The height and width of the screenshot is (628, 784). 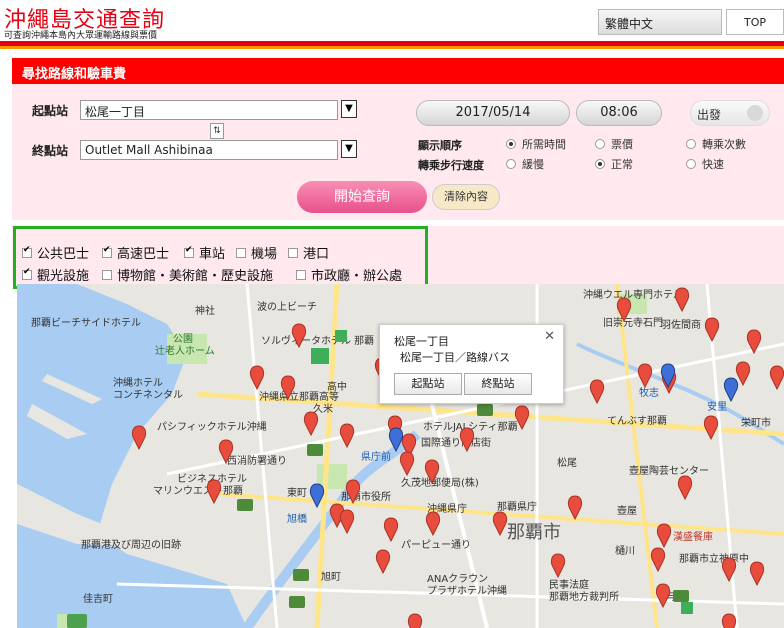 I want to click on top-button: TOP, so click(x=755, y=22).